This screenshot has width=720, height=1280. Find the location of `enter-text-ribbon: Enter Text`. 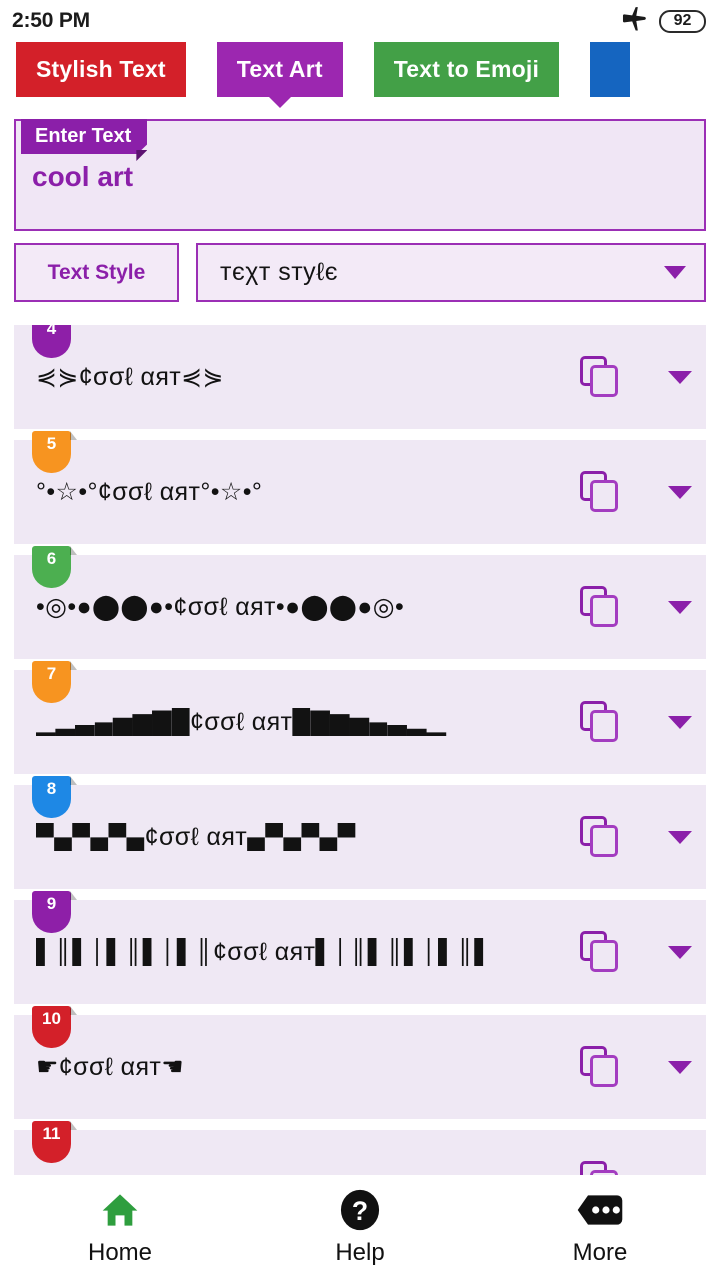

enter-text-ribbon: Enter Text is located at coordinates (84, 140).